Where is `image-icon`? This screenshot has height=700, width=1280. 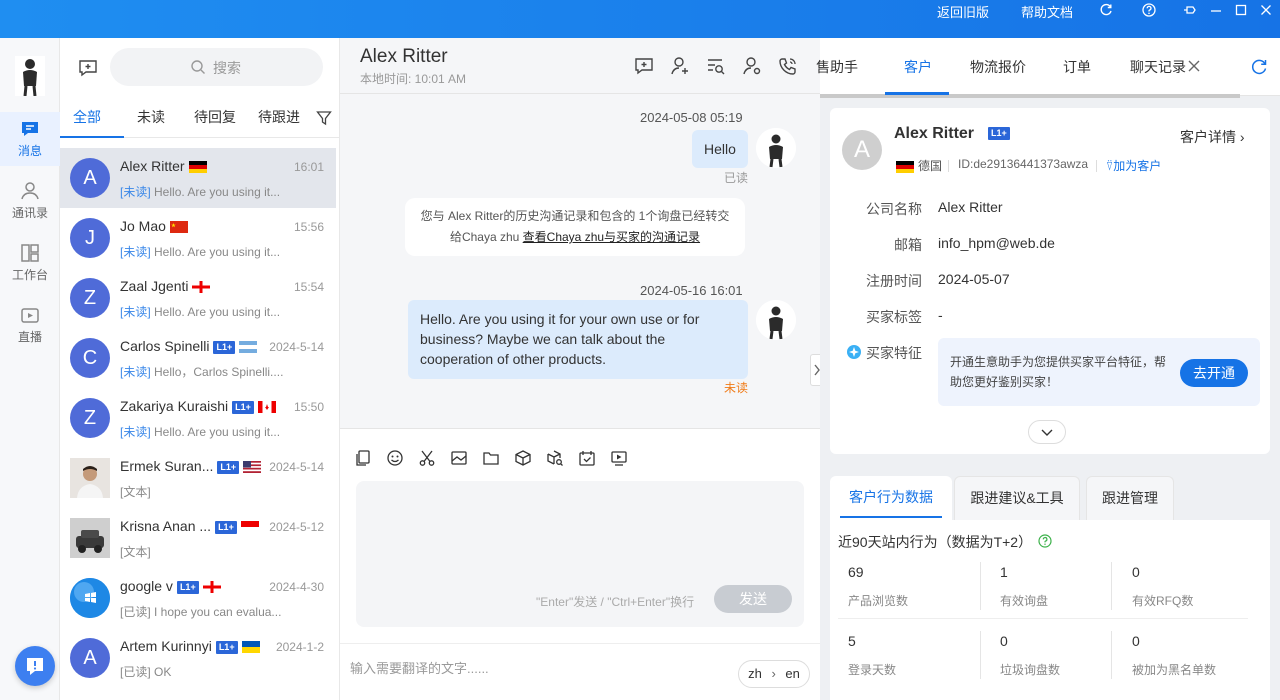
image-icon is located at coordinates (459, 458).